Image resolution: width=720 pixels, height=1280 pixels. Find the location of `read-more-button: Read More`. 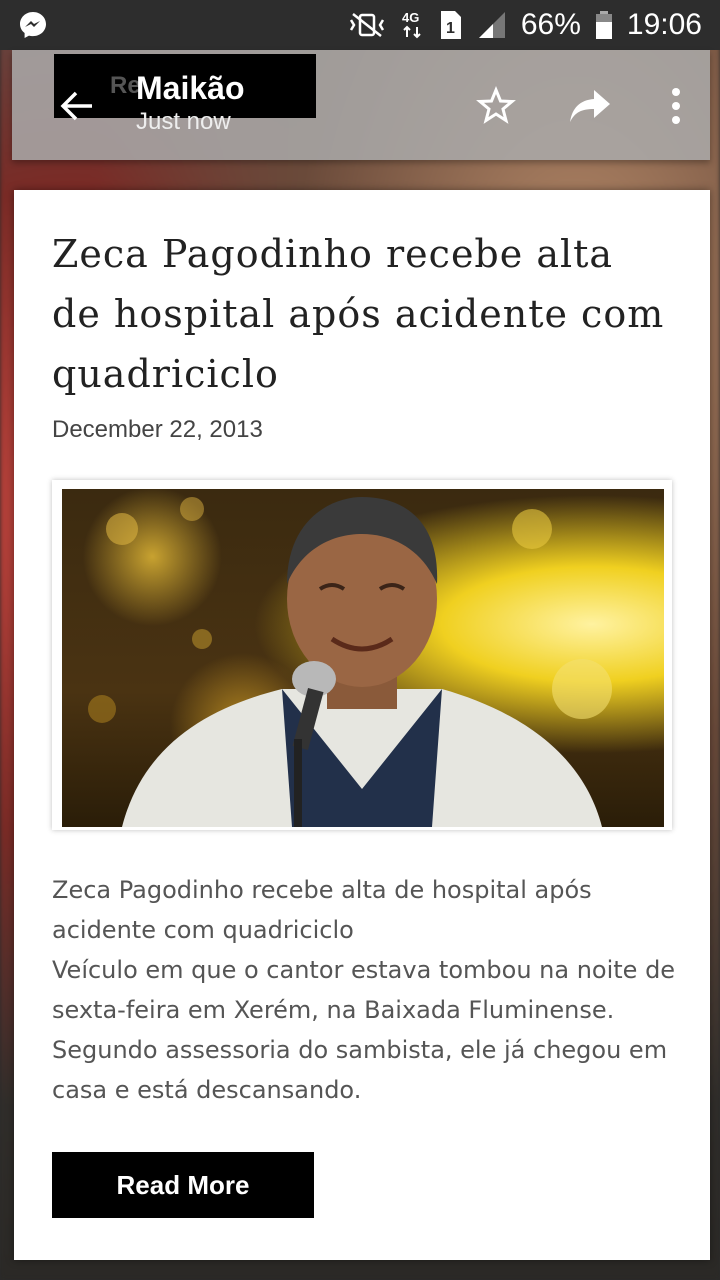

read-more-button: Read More is located at coordinates (183, 1185).